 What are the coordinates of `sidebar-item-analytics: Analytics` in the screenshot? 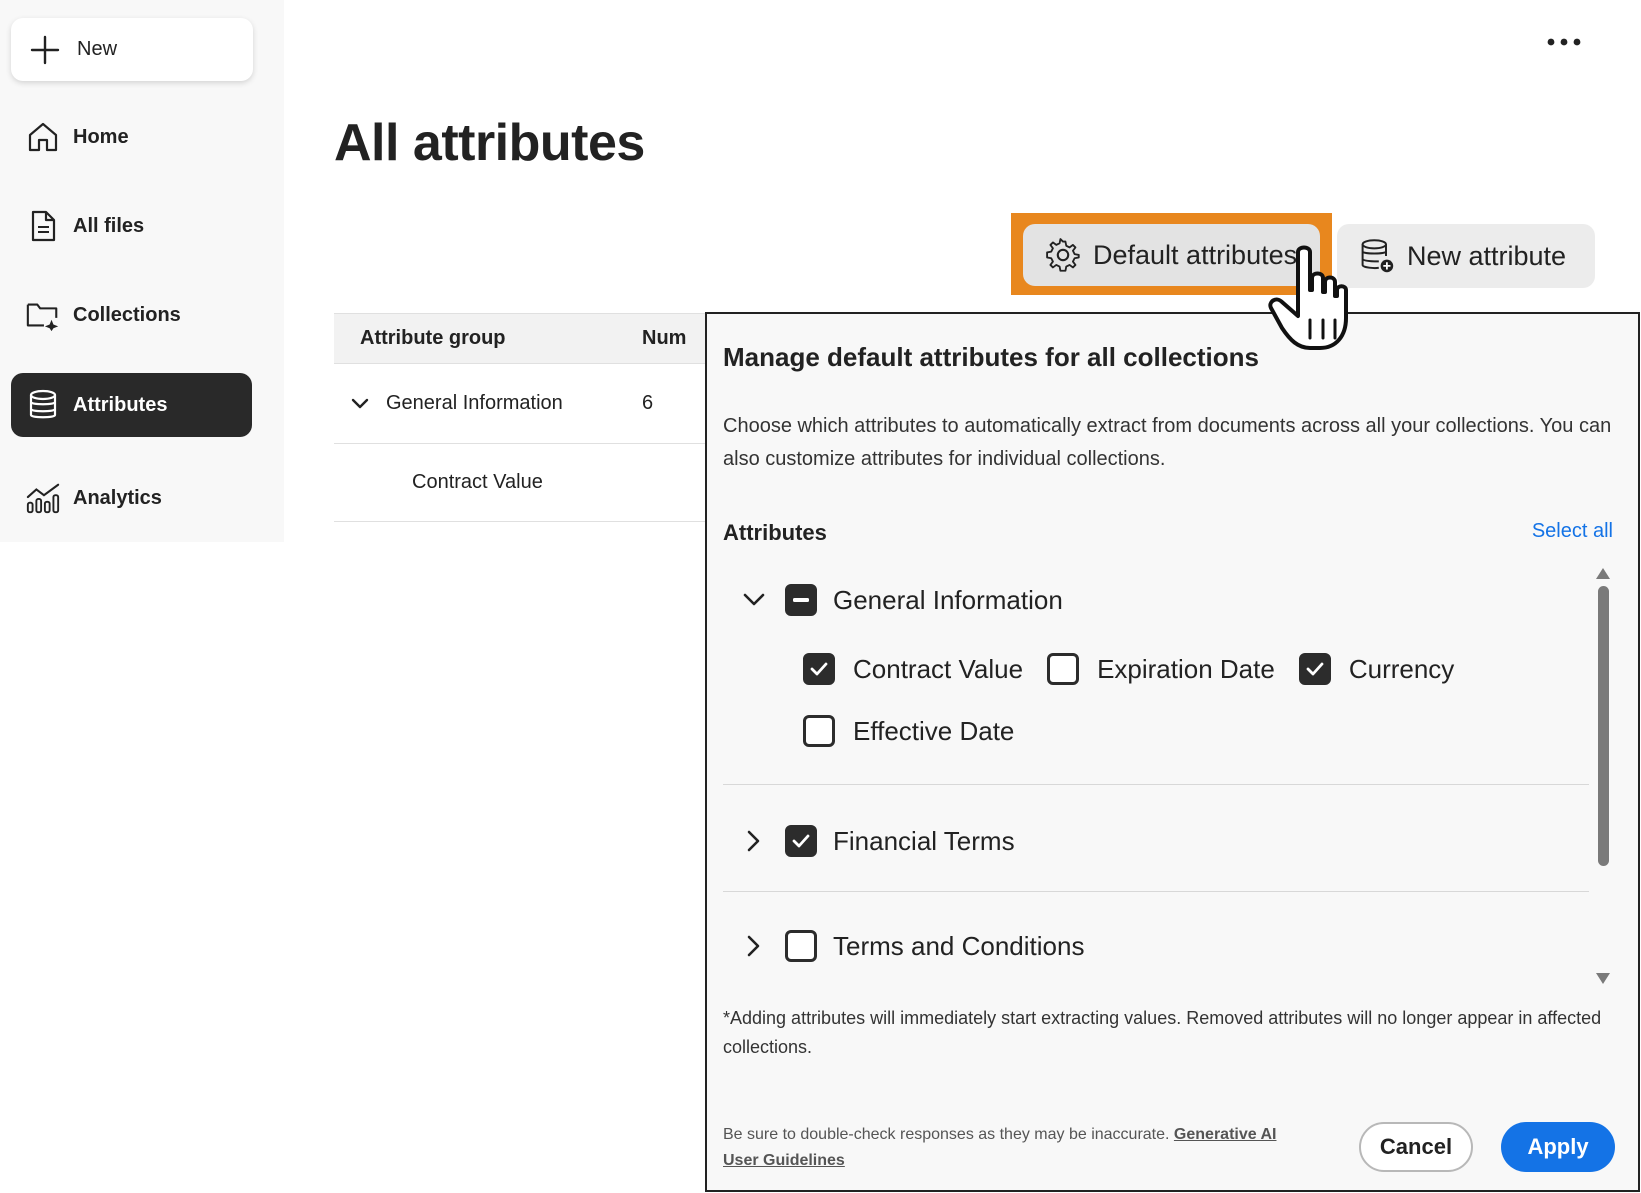 It's located at (131, 498).